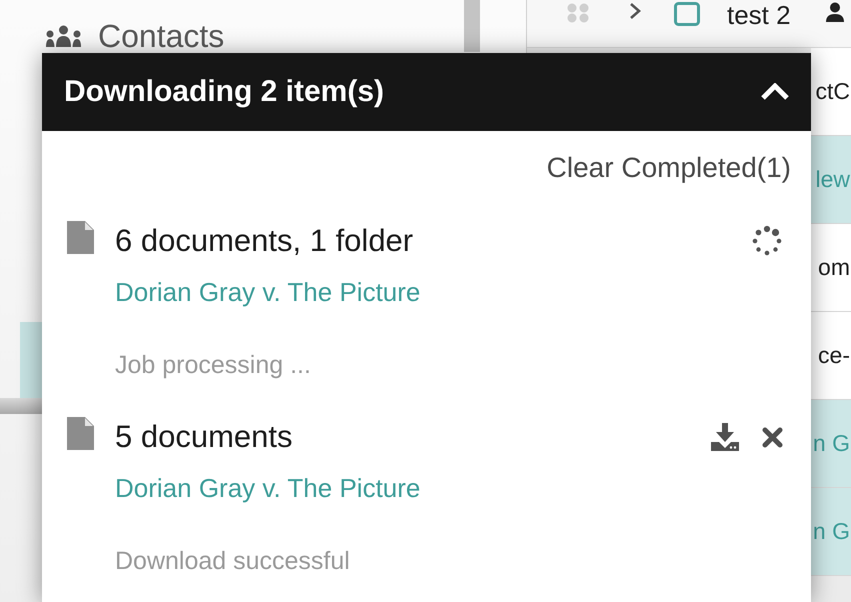 The width and height of the screenshot is (851, 602). I want to click on download-icon, so click(725, 437).